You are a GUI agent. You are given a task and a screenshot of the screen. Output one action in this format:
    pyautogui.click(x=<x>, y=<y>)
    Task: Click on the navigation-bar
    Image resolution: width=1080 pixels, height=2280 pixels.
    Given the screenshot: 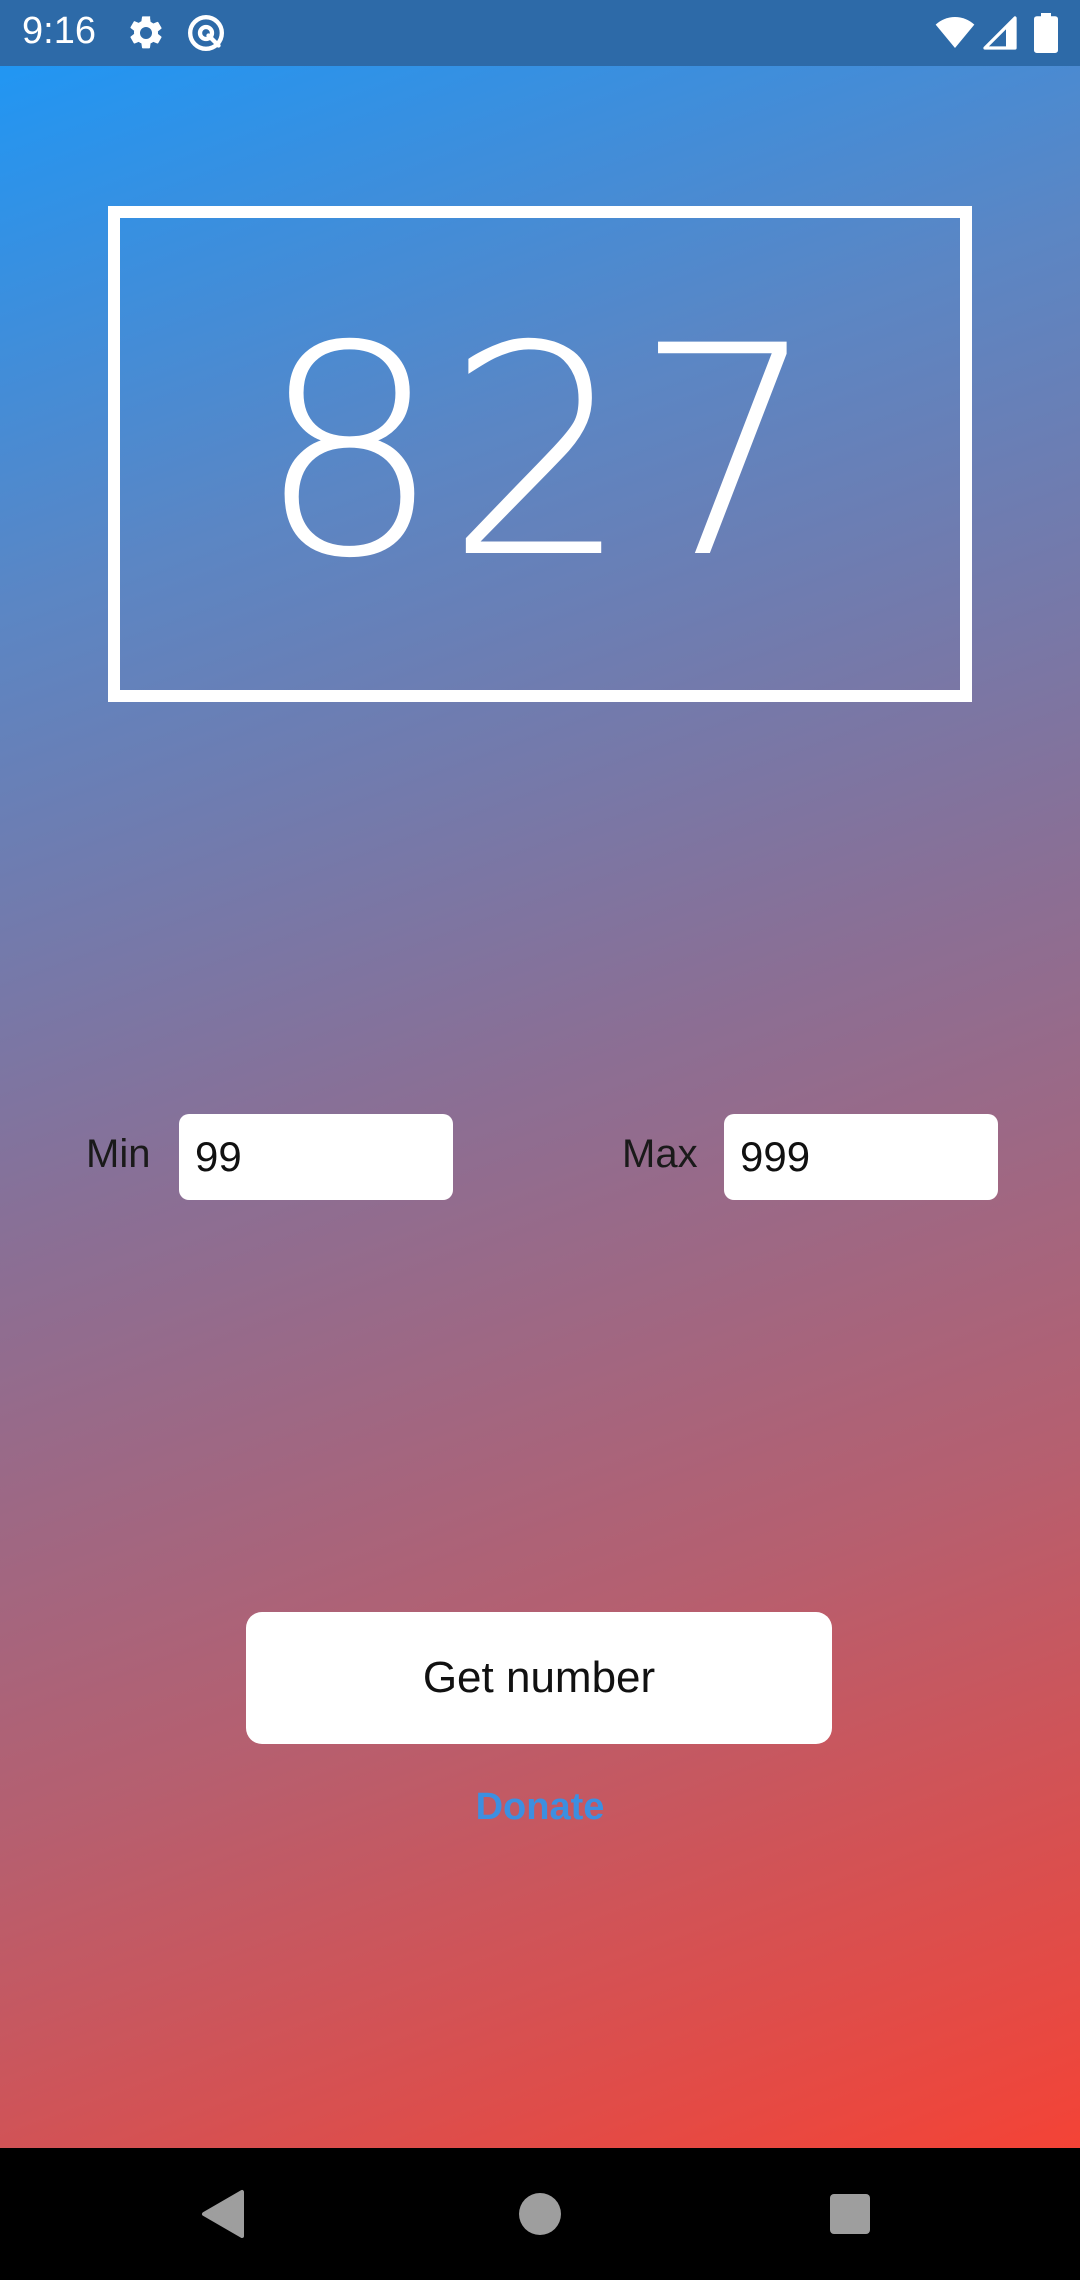 What is the action you would take?
    pyautogui.click(x=540, y=2214)
    